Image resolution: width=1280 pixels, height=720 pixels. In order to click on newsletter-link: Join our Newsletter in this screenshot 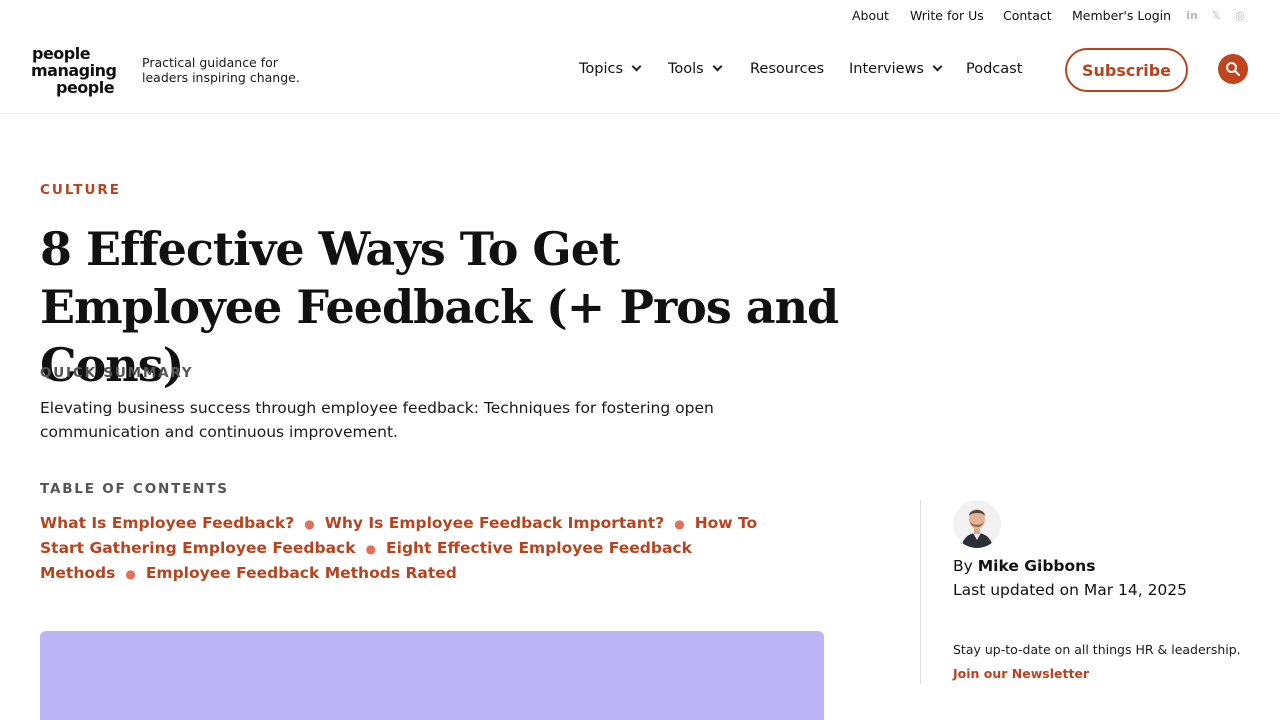, I will do `click(1021, 673)`.